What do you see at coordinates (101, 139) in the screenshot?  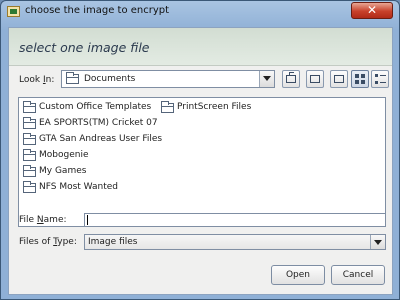 I see `list-item-label: GTA San Andreas User Files` at bounding box center [101, 139].